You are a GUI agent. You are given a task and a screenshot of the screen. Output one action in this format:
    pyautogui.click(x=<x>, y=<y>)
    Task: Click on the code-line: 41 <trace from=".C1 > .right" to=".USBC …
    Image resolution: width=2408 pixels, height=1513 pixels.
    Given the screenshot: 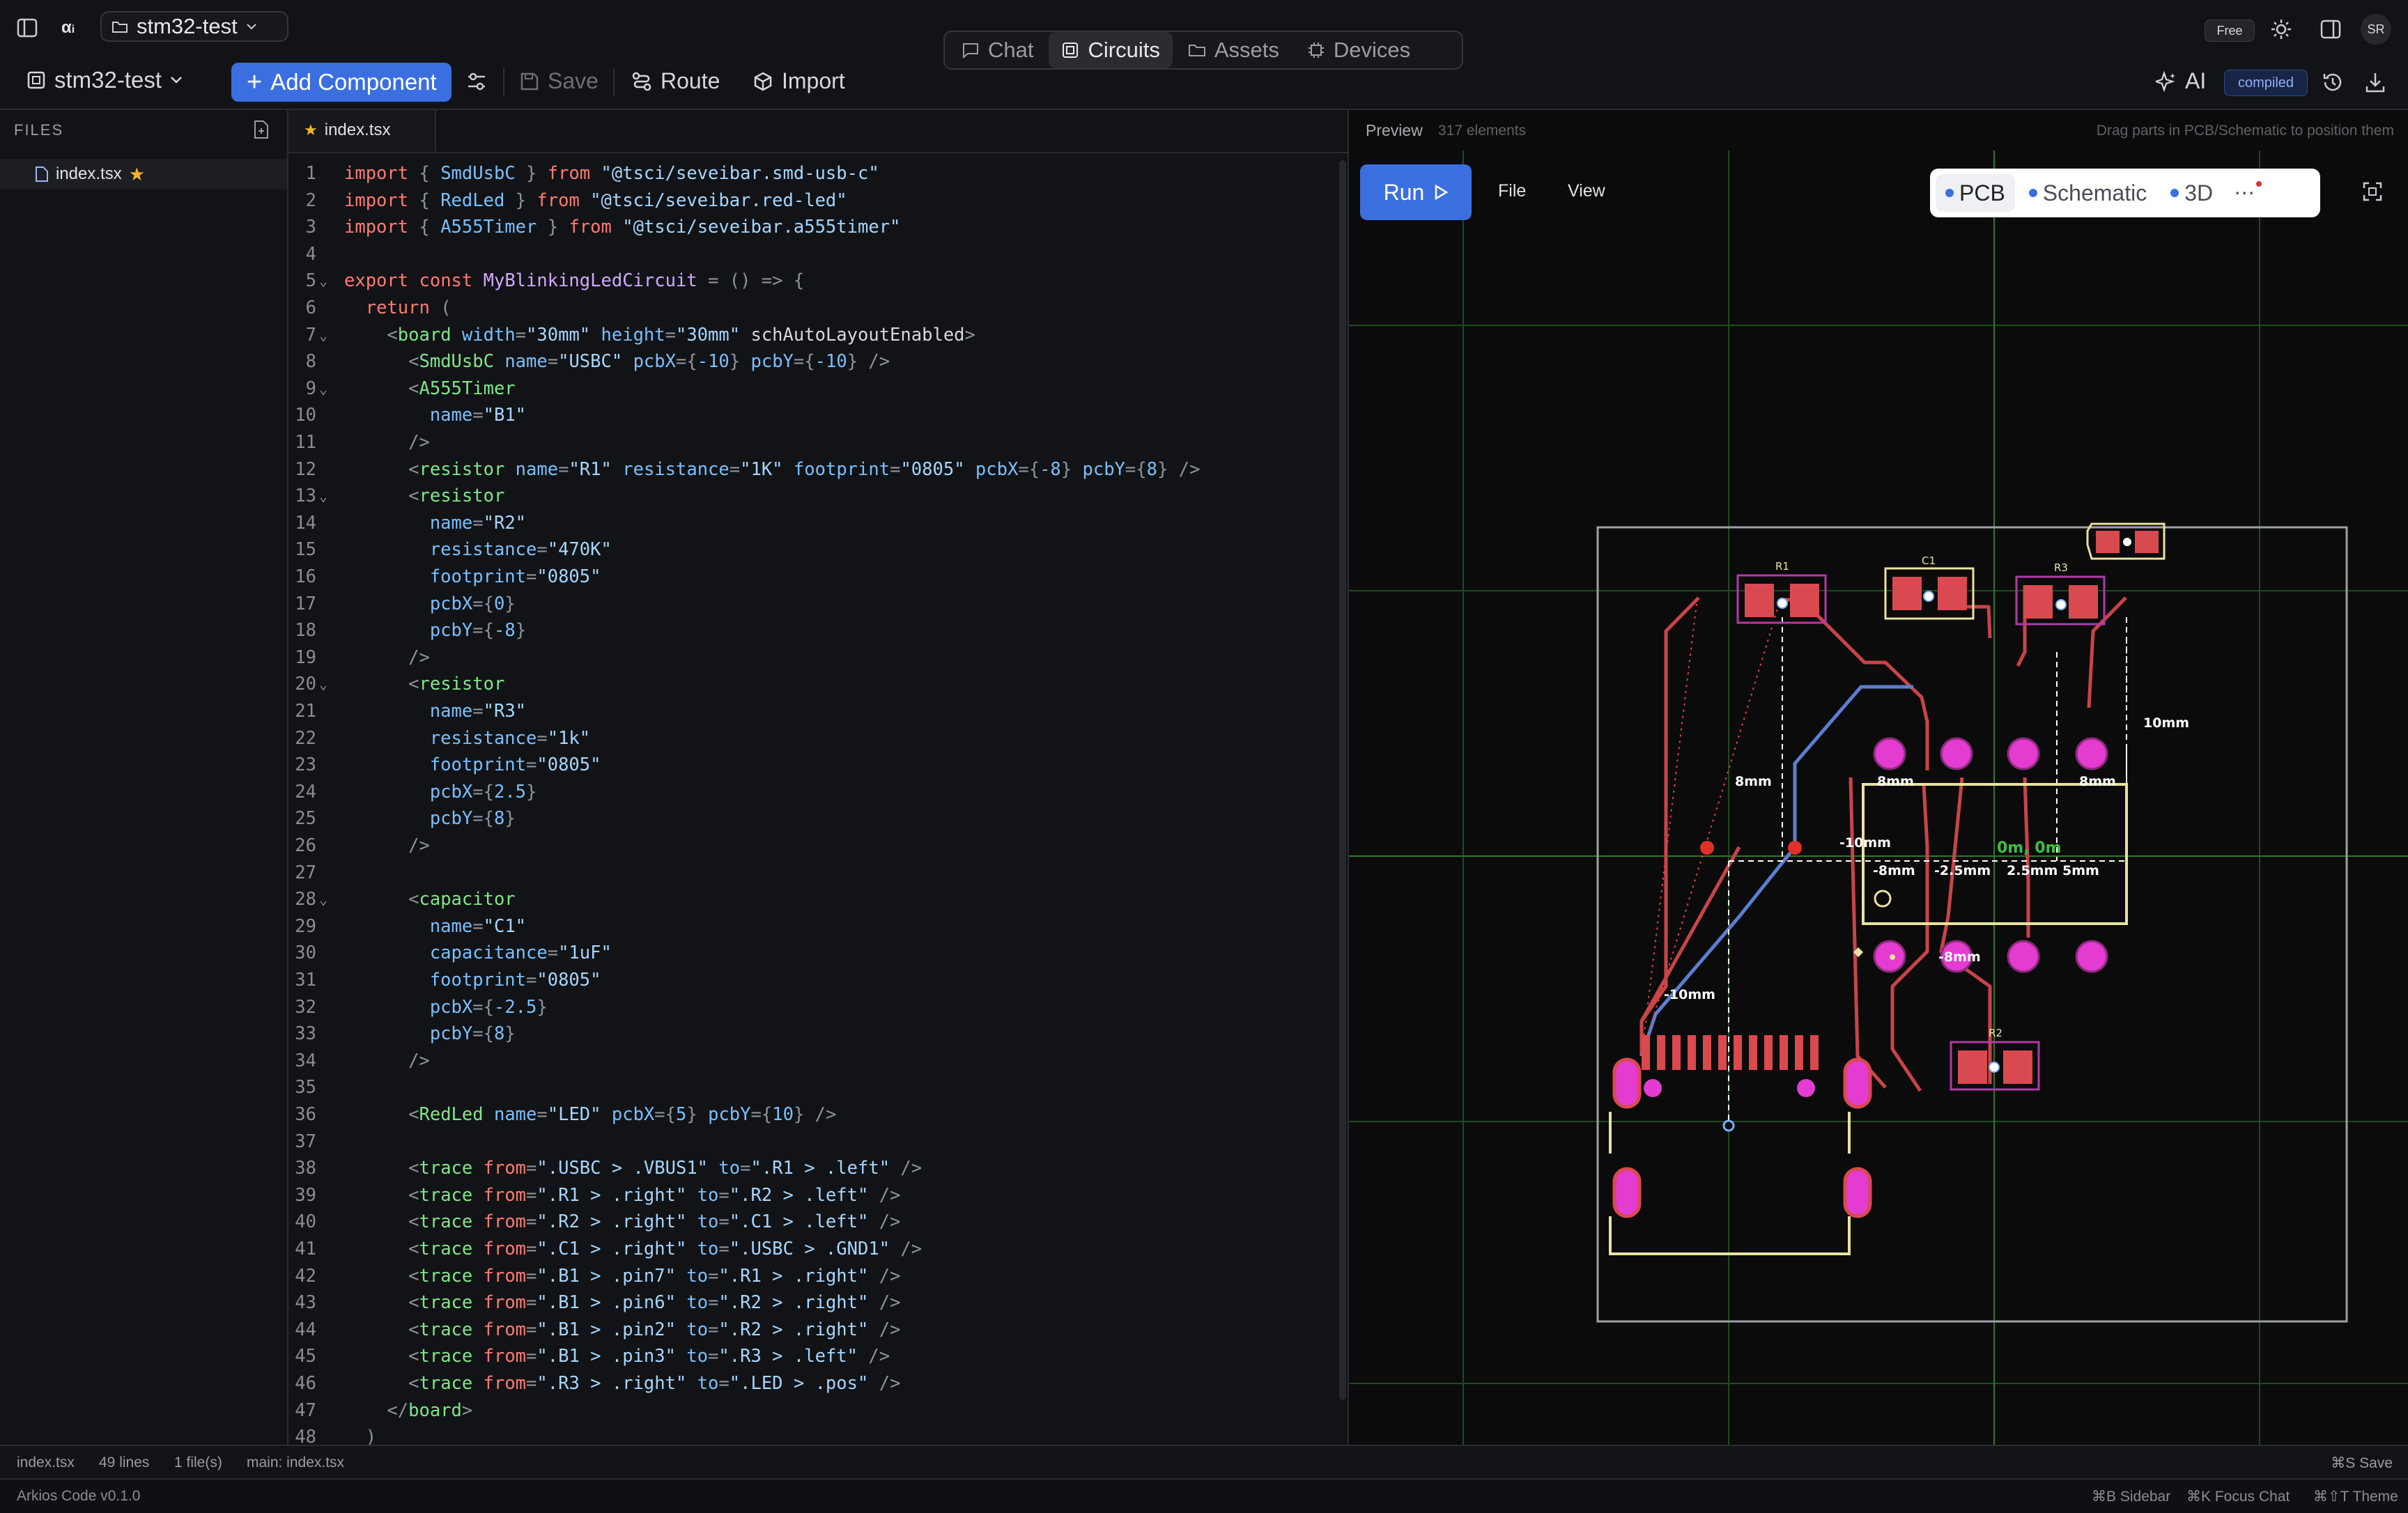 What is the action you would take?
    pyautogui.click(x=811, y=1249)
    